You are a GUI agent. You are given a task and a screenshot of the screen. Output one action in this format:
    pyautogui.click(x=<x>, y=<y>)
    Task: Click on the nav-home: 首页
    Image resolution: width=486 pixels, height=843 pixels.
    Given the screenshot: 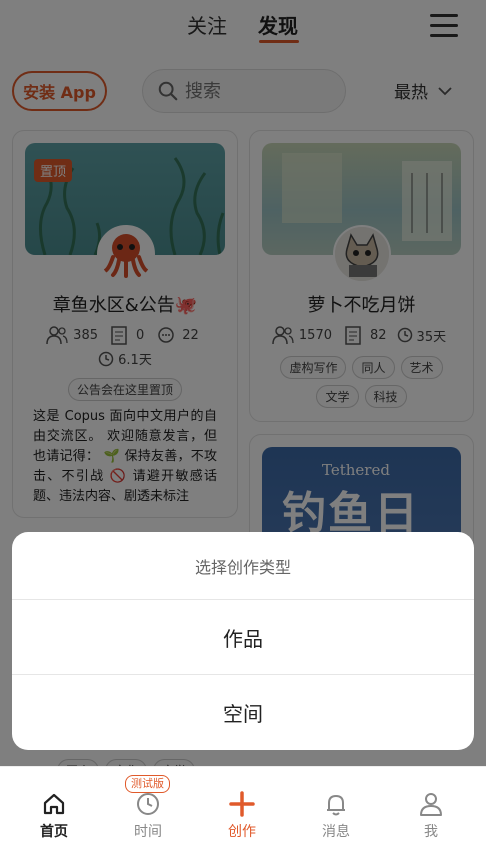 What is the action you would take?
    pyautogui.click(x=54, y=805)
    